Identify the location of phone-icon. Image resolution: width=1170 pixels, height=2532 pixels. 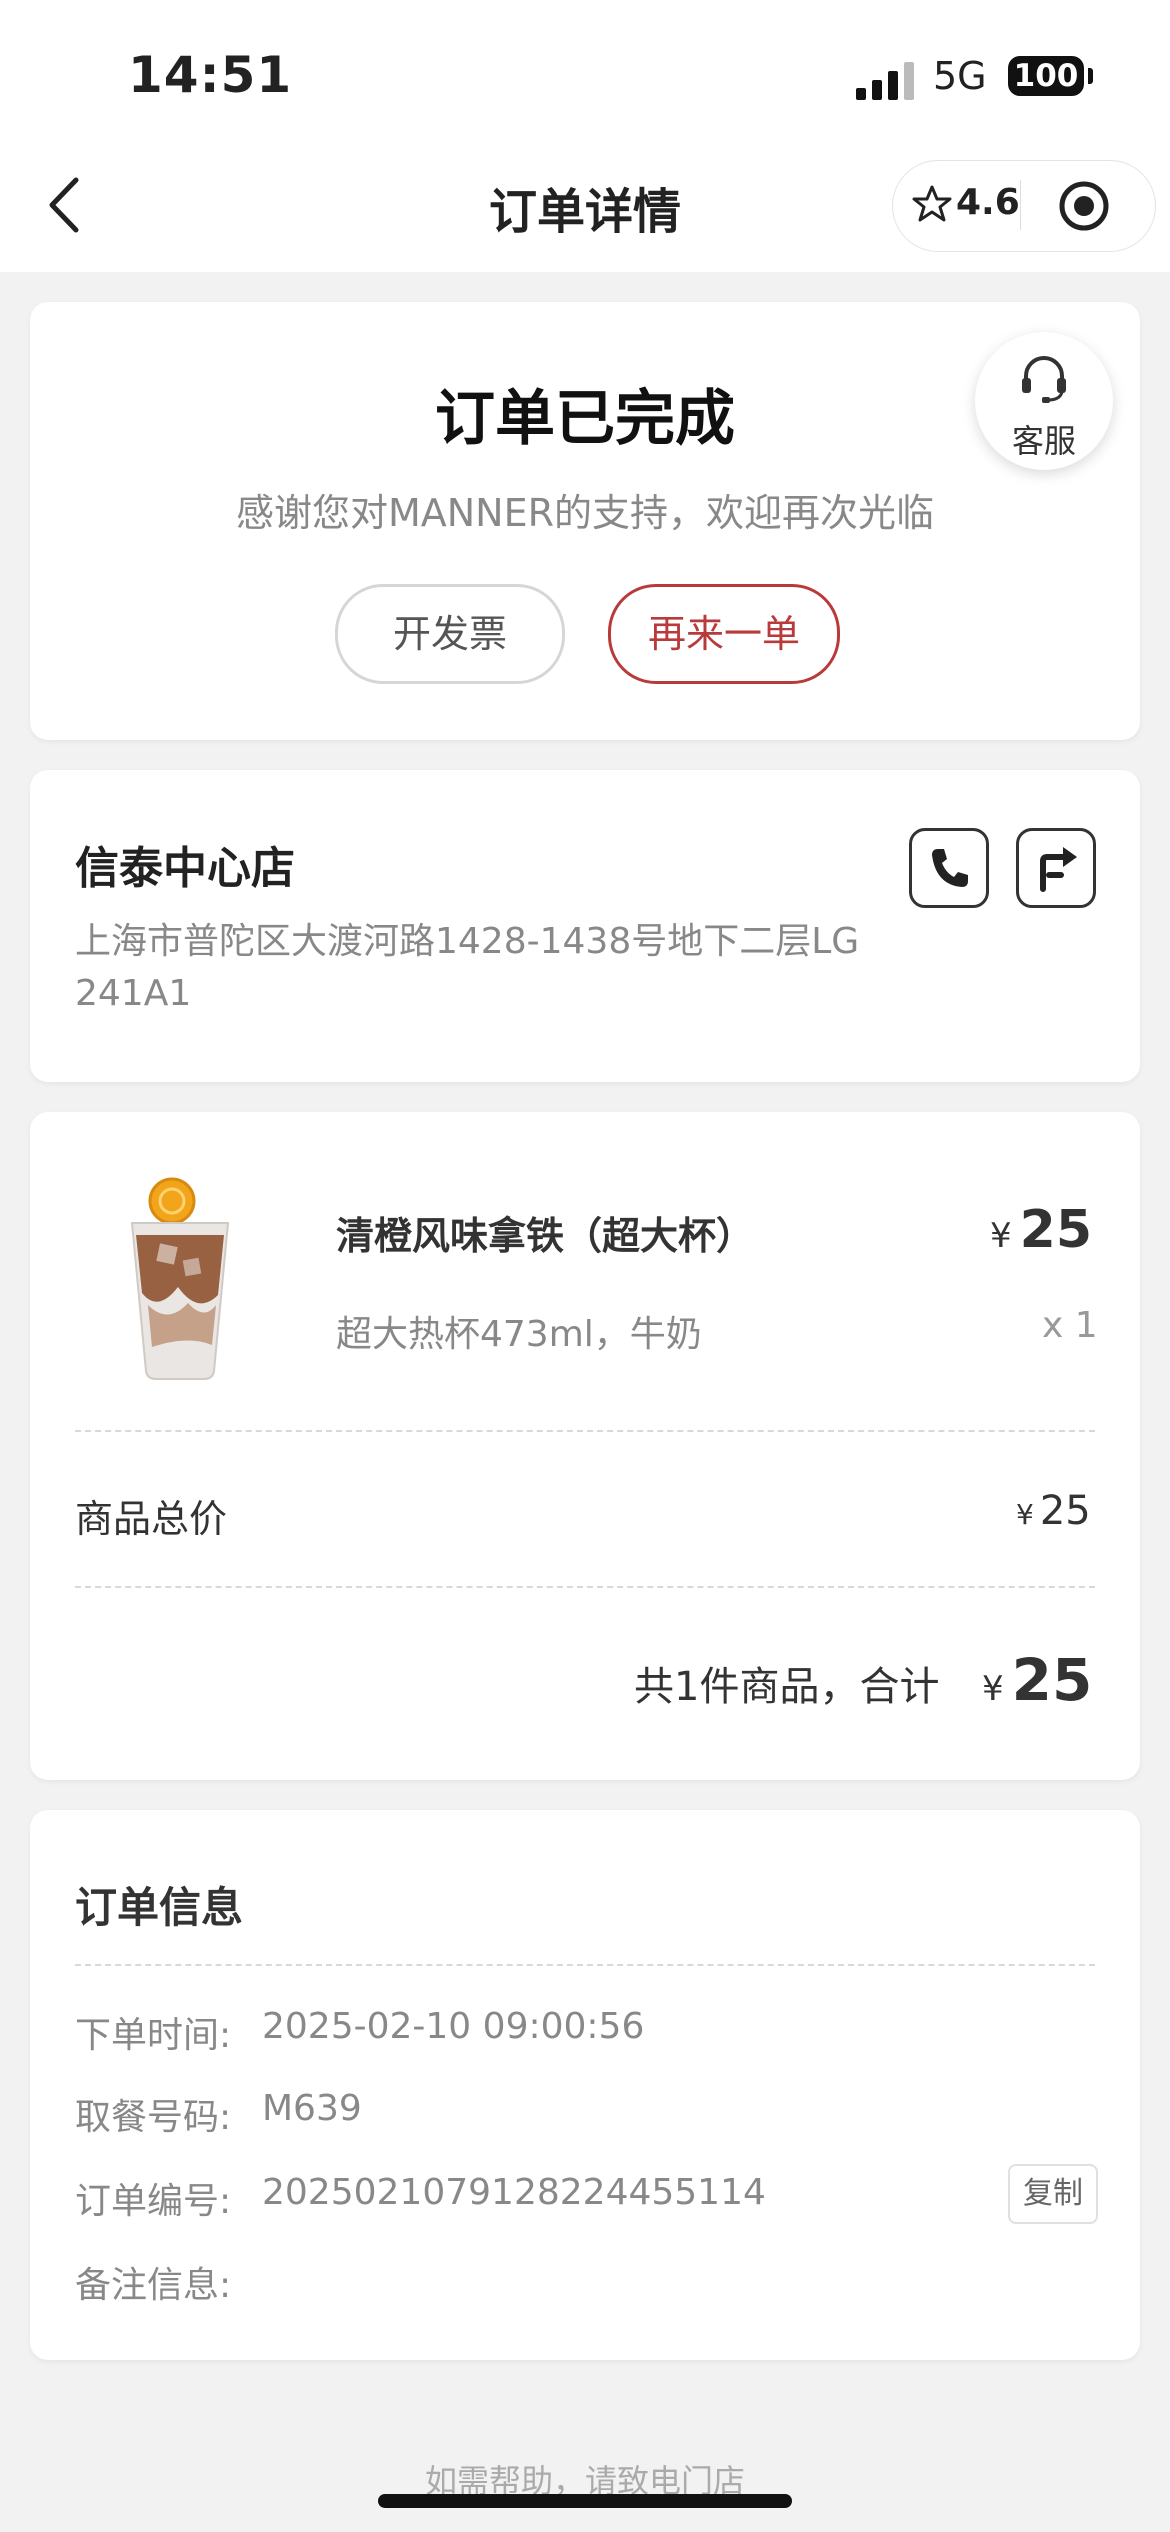
(949, 868).